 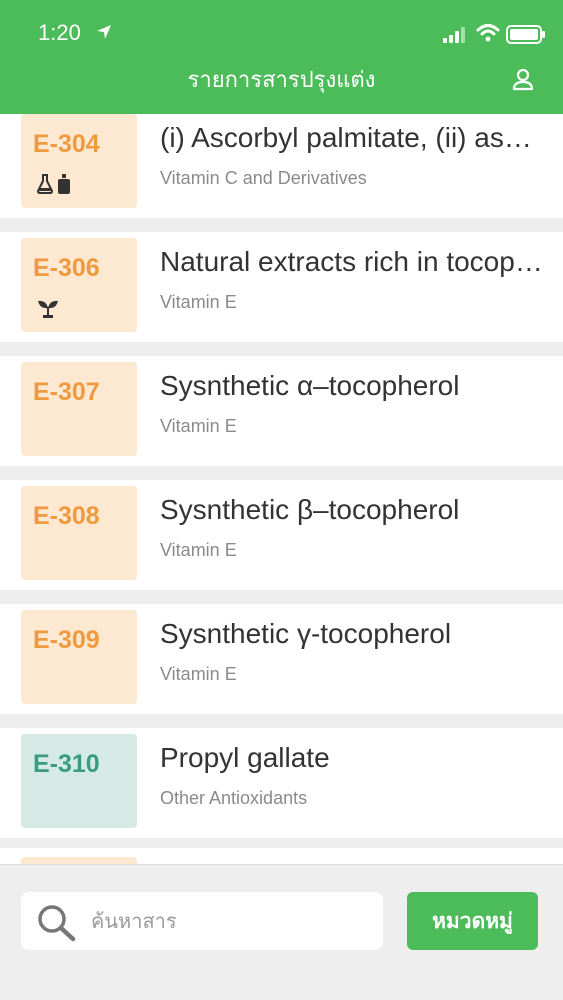 I want to click on code-badge: E-309, so click(x=79, y=657).